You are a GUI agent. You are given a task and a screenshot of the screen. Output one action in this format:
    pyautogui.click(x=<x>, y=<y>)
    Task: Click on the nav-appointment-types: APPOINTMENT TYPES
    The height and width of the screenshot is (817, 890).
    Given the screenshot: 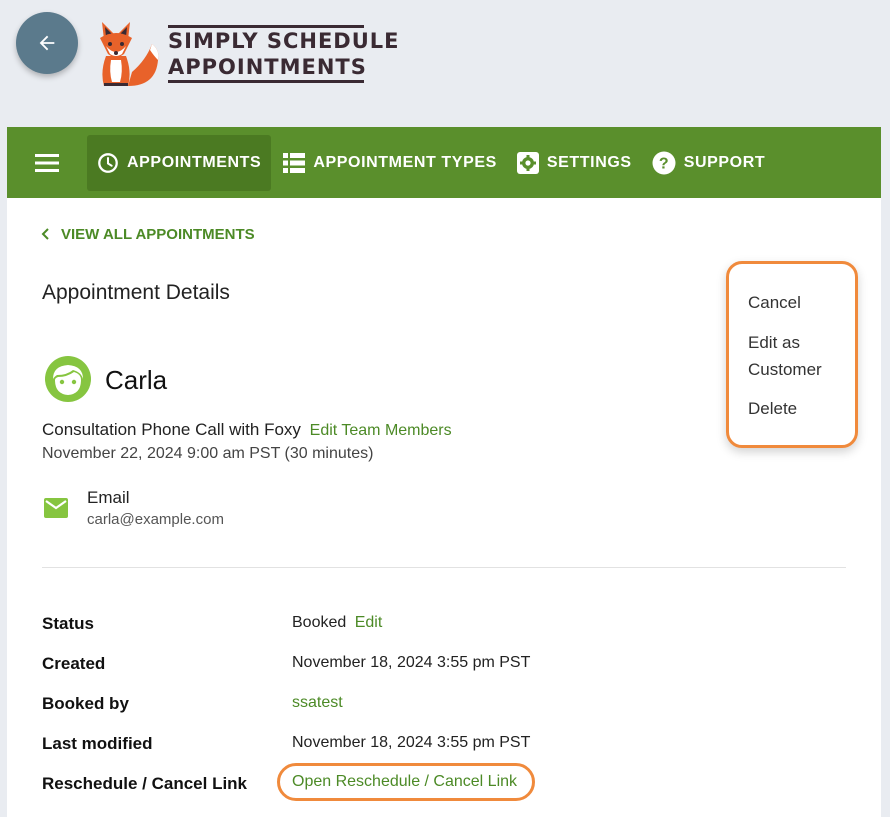 What is the action you would take?
    pyautogui.click(x=390, y=163)
    